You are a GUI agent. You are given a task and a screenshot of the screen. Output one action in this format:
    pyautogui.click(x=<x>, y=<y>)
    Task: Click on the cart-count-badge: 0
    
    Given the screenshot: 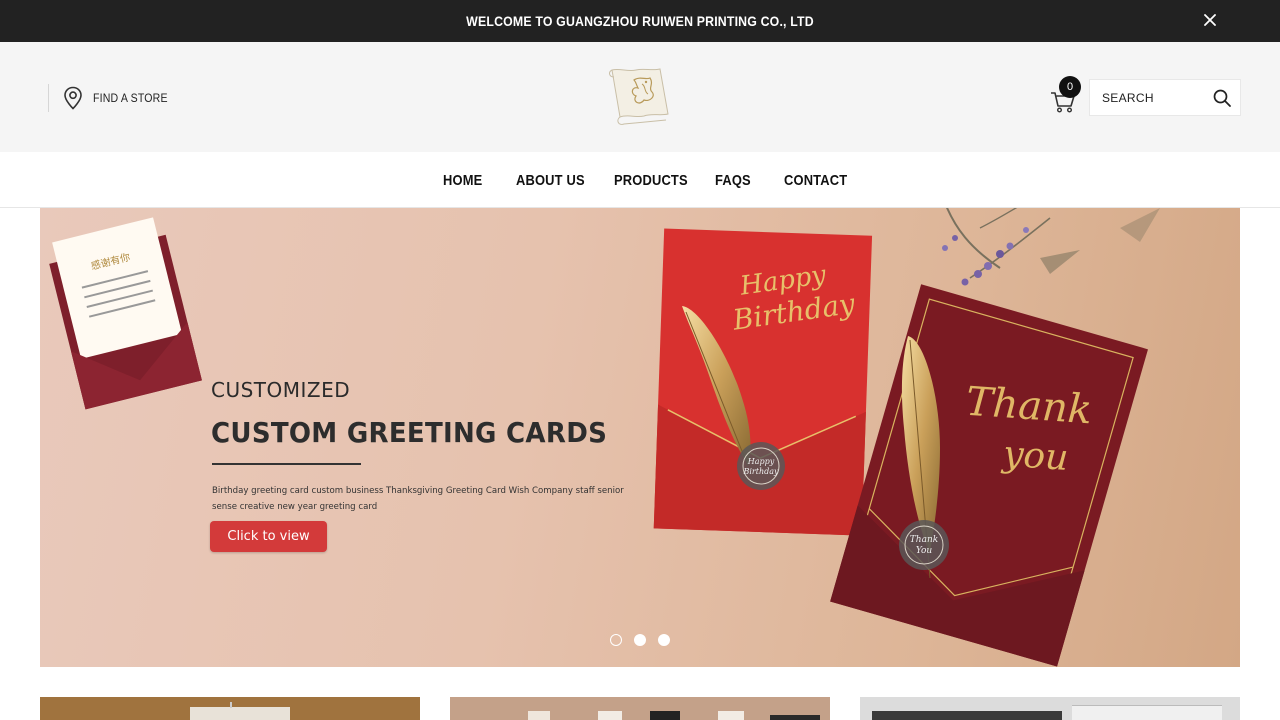 What is the action you would take?
    pyautogui.click(x=1070, y=87)
    